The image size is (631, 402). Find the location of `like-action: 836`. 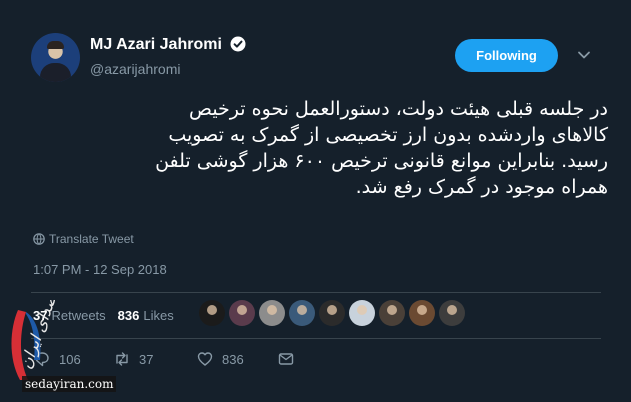

like-action: 836 is located at coordinates (220, 359).